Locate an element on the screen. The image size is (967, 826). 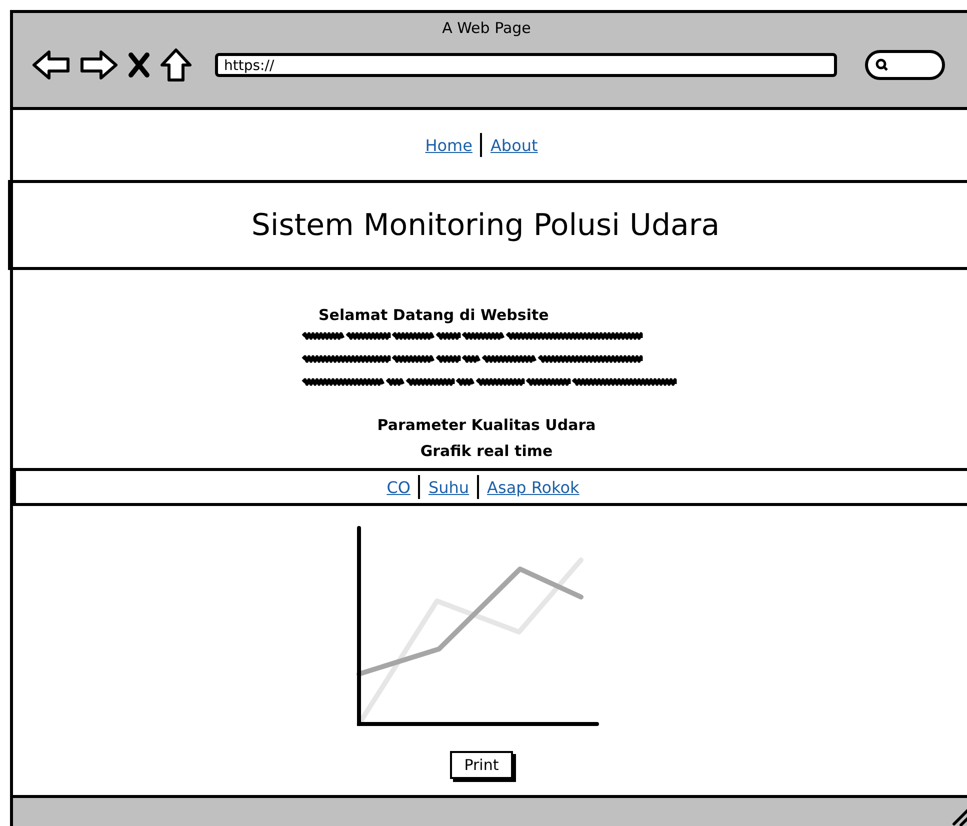
tab-link: Asap Rokok is located at coordinates (533, 487).